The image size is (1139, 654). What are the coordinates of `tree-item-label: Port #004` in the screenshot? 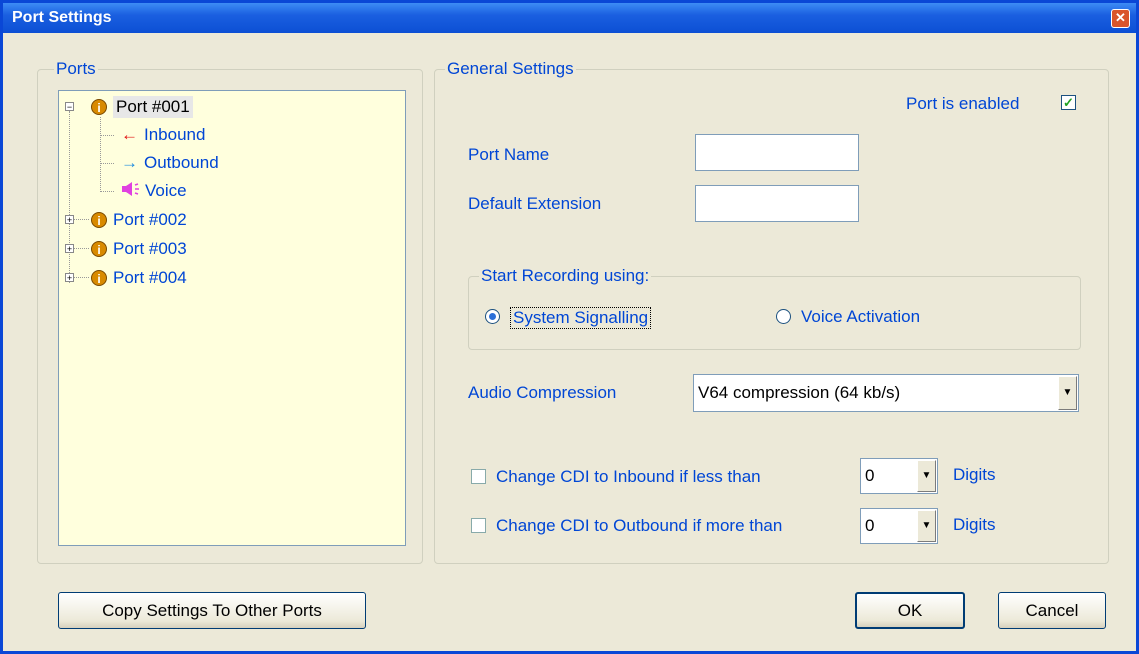 It's located at (150, 277).